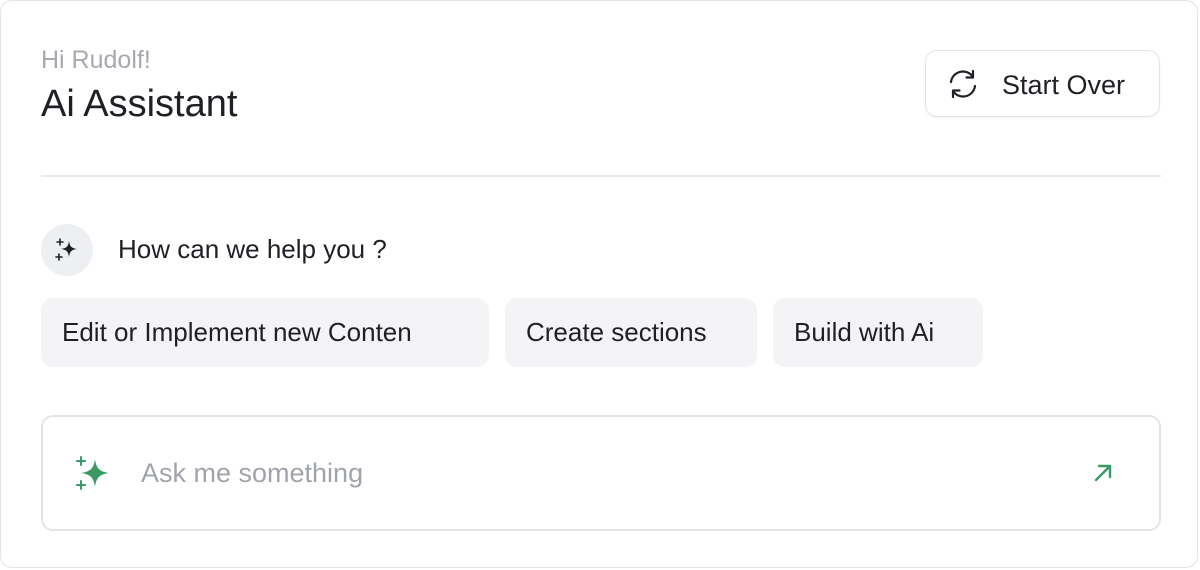 This screenshot has width=1200, height=570. Describe the element at coordinates (1064, 85) in the screenshot. I see `start-over-label: Start Over` at that location.